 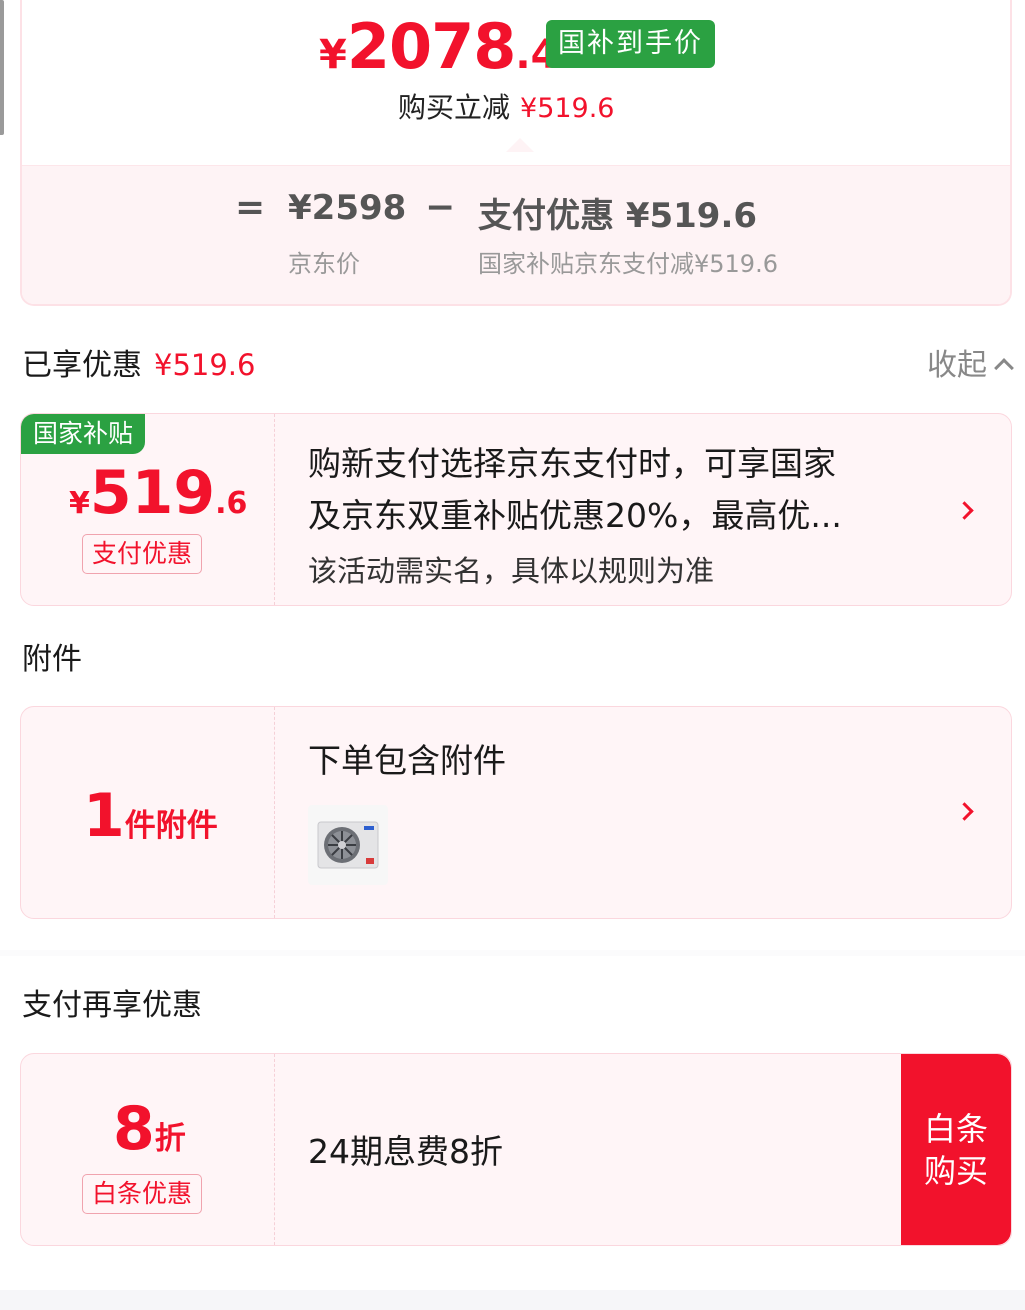 I want to click on pay-discount-badge: 支付优惠, so click(x=142, y=554).